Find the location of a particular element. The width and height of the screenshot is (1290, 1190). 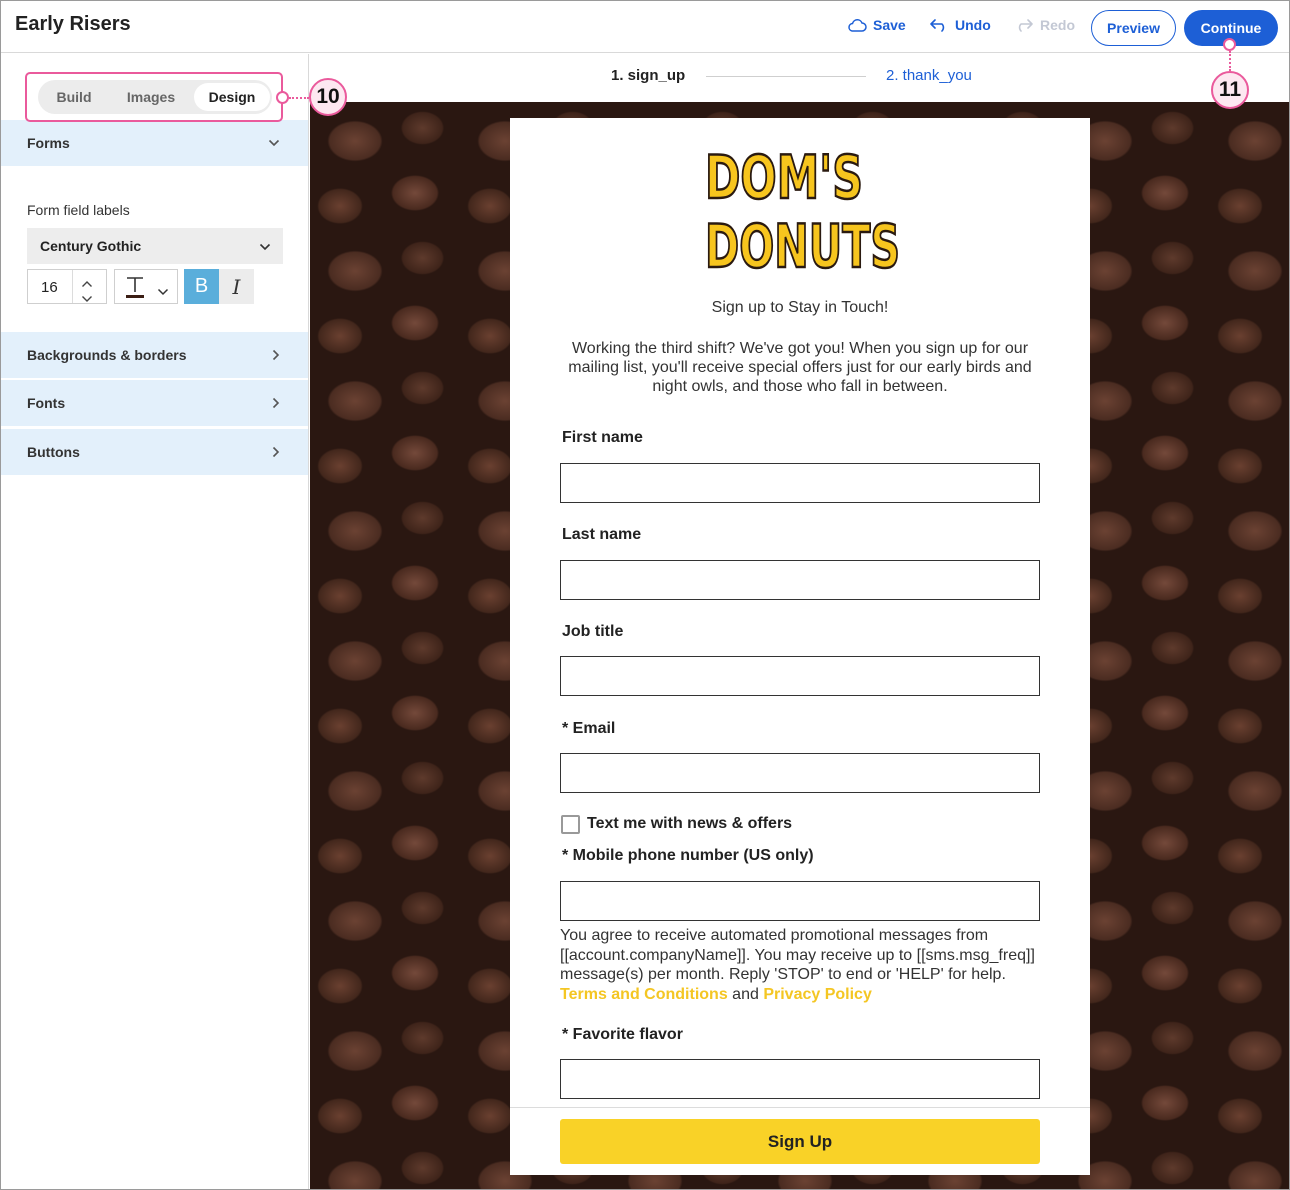

doms-donuts-logo: DOM'S DONUTS is located at coordinates (804, 212).